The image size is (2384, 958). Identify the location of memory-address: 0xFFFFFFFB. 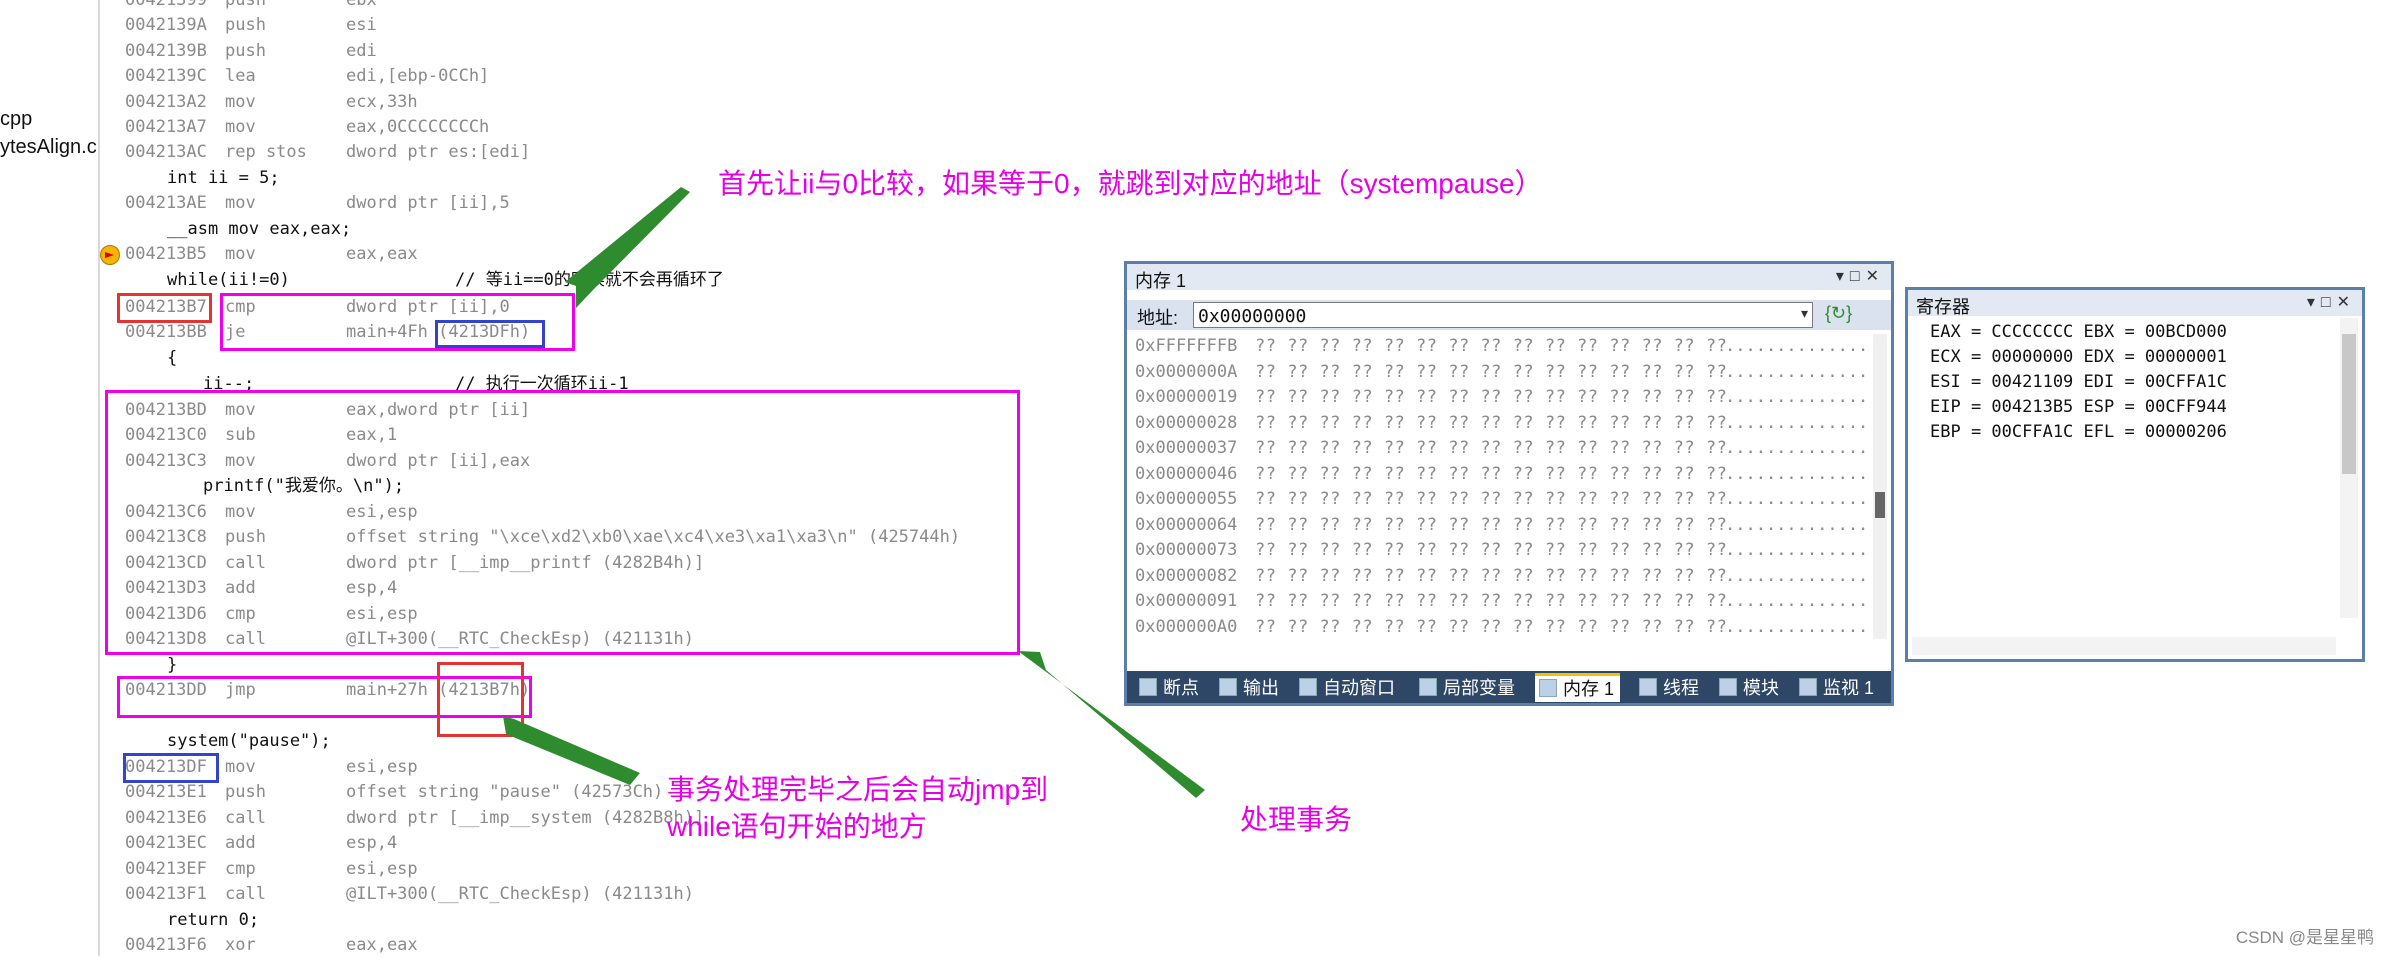
(1186, 346).